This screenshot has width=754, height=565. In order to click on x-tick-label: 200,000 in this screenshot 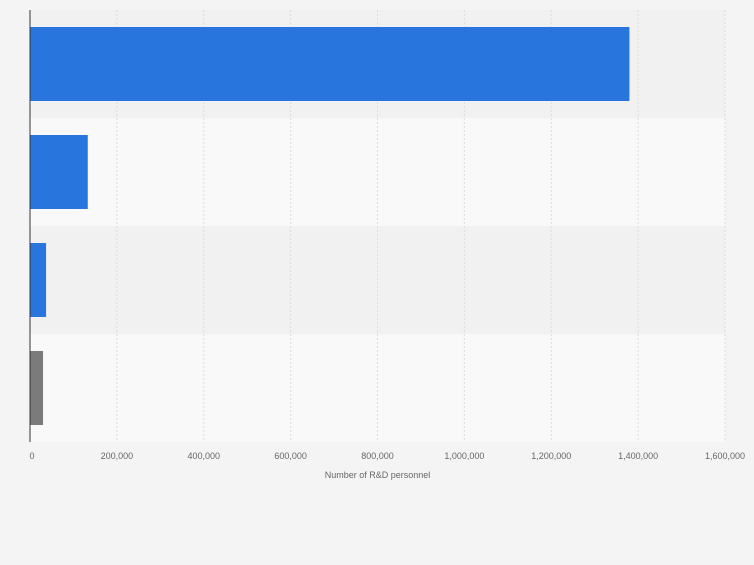, I will do `click(117, 456)`.